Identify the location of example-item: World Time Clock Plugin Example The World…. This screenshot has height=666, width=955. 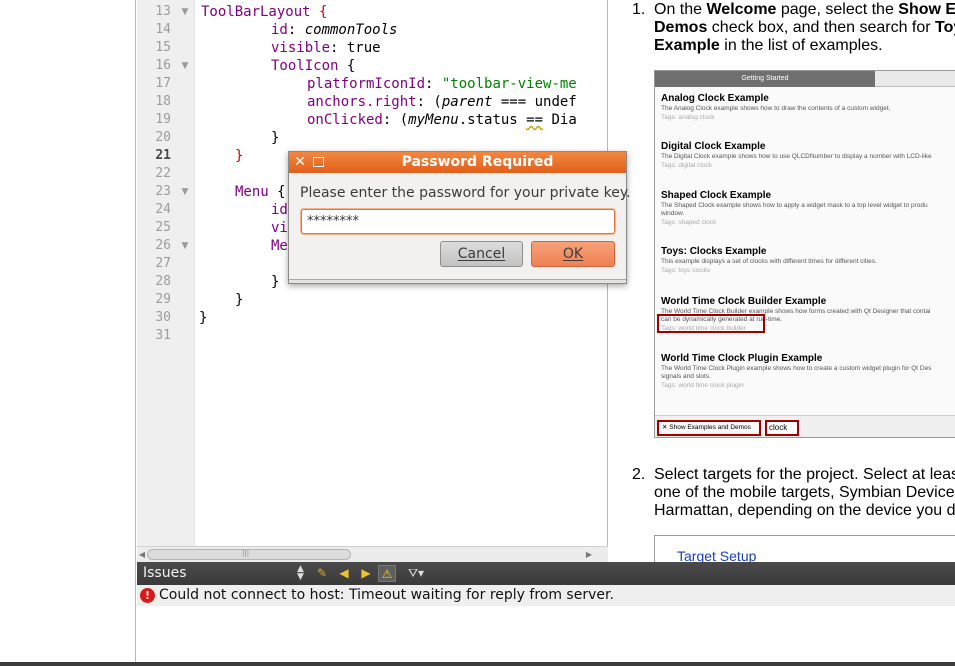
(808, 371).